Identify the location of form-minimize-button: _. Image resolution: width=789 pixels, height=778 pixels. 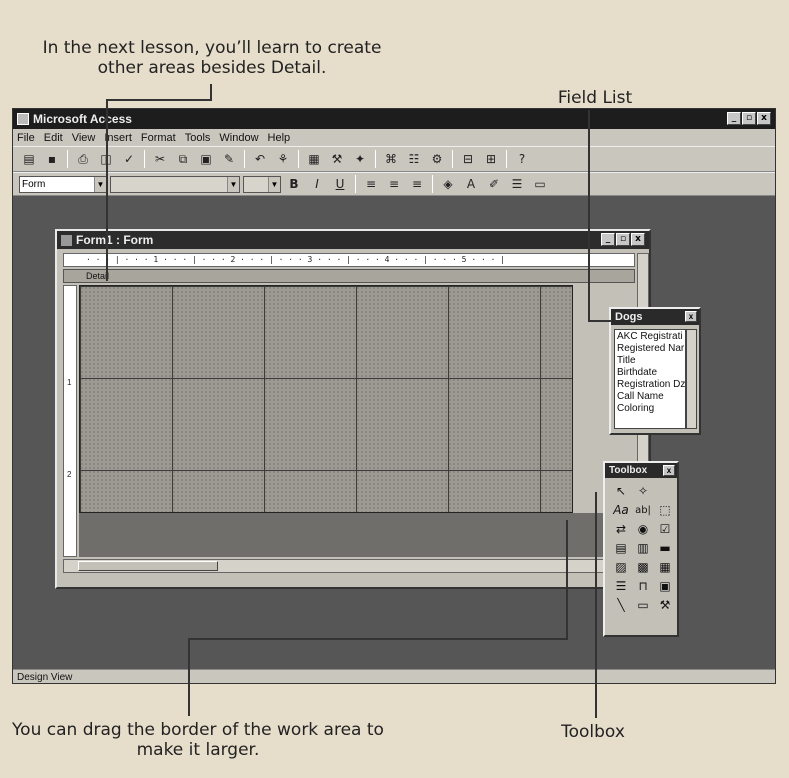
(608, 239).